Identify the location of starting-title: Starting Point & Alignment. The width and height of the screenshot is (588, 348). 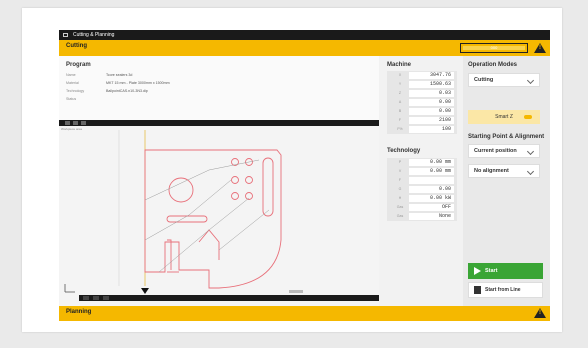
(506, 137).